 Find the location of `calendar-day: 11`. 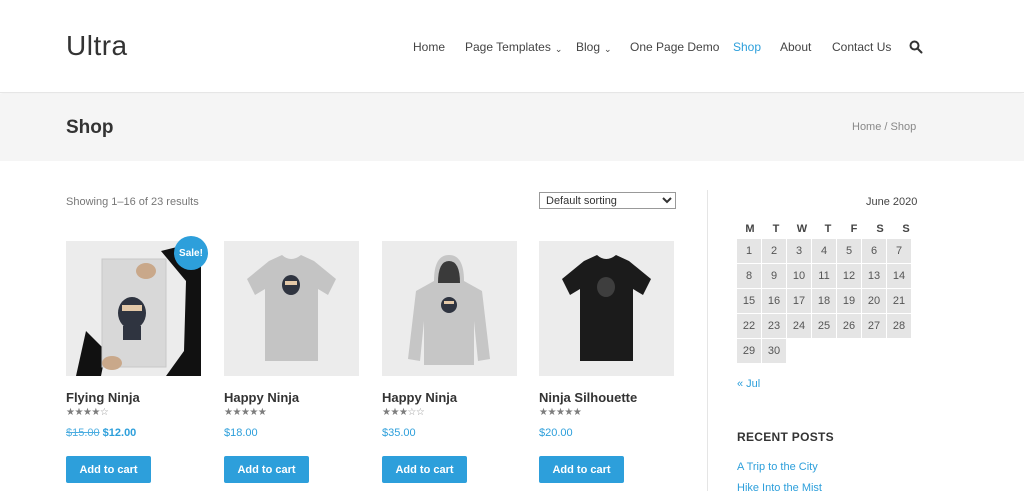

calendar-day: 11 is located at coordinates (824, 276).